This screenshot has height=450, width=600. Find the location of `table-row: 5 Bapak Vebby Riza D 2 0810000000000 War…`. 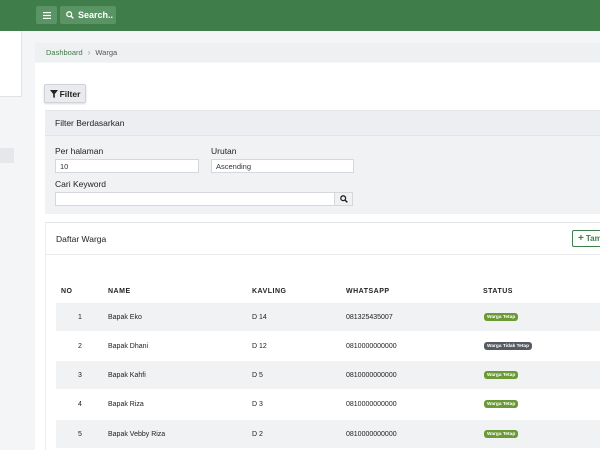

table-row: 5 Bapak Vebby Riza D 2 0810000000000 War… is located at coordinates (328, 434).